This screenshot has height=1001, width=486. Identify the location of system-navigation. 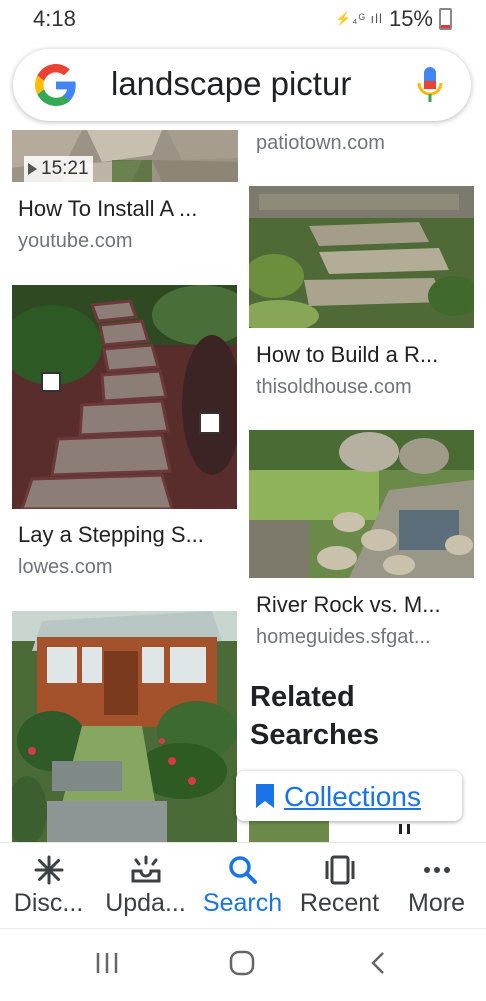
(243, 964).